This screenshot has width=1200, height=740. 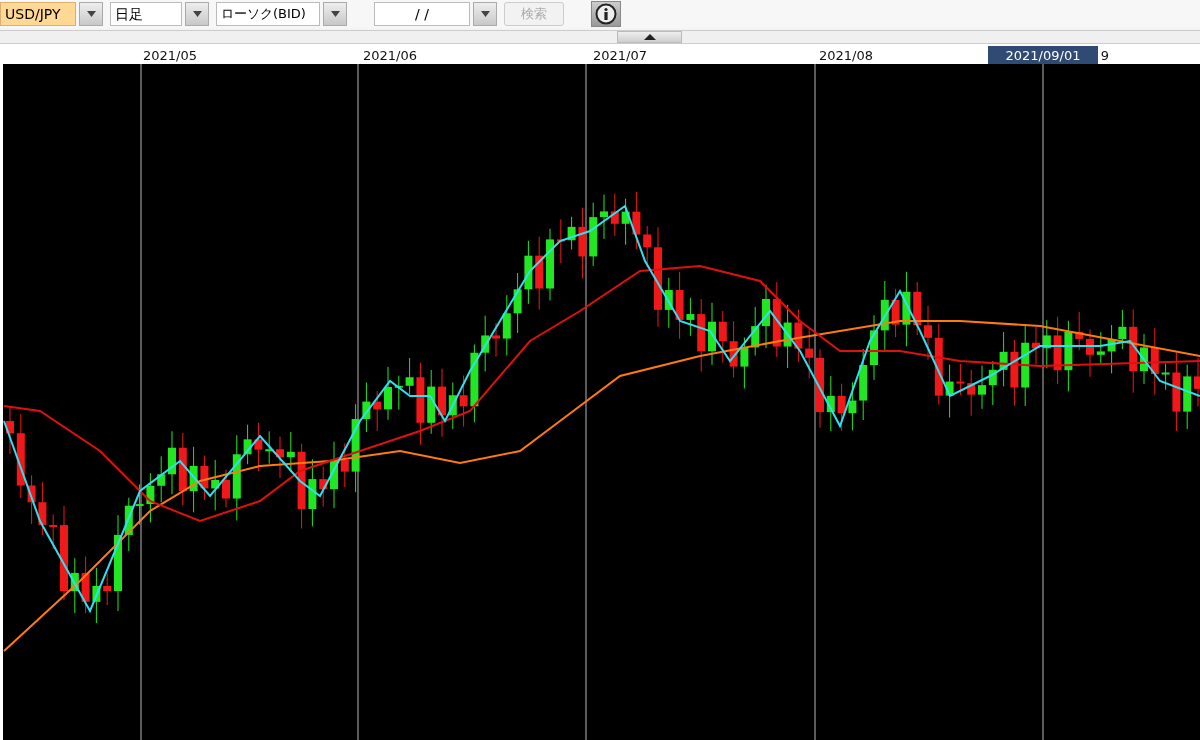 I want to click on triangle-up-icon, so click(x=649, y=37).